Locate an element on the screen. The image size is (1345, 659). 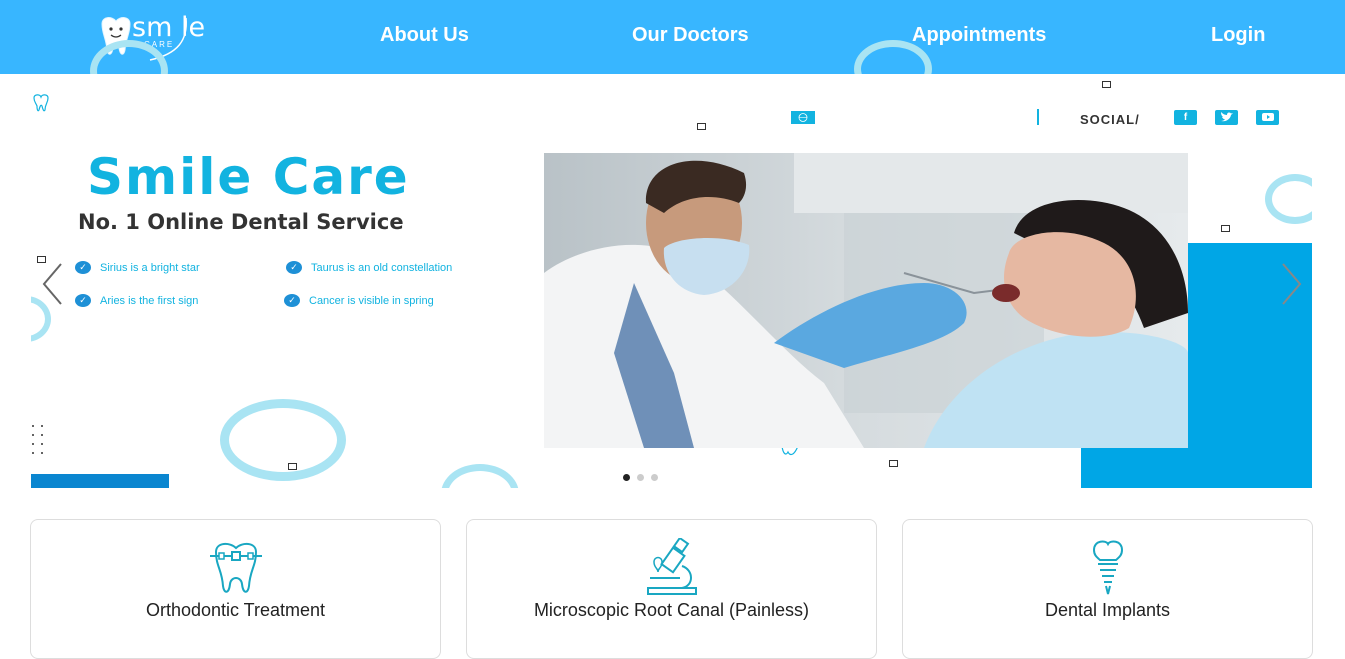
feature-text: Taurus is an old constellation is located at coordinates (382, 267).